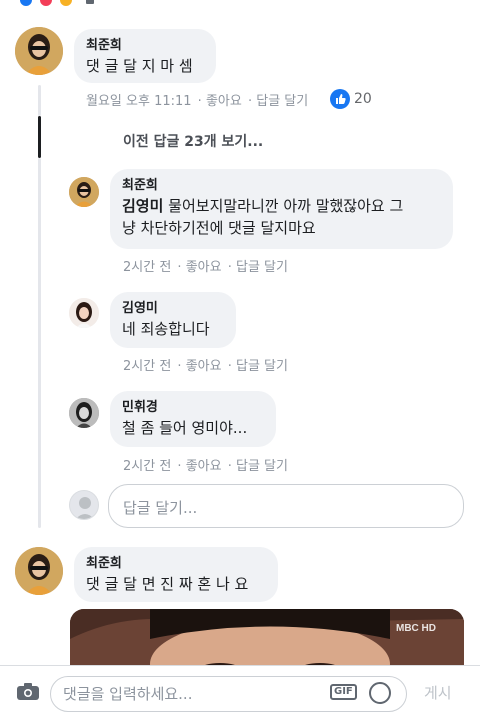  I want to click on comment-text: 댓 글 달 지 마 셈, so click(139, 66).